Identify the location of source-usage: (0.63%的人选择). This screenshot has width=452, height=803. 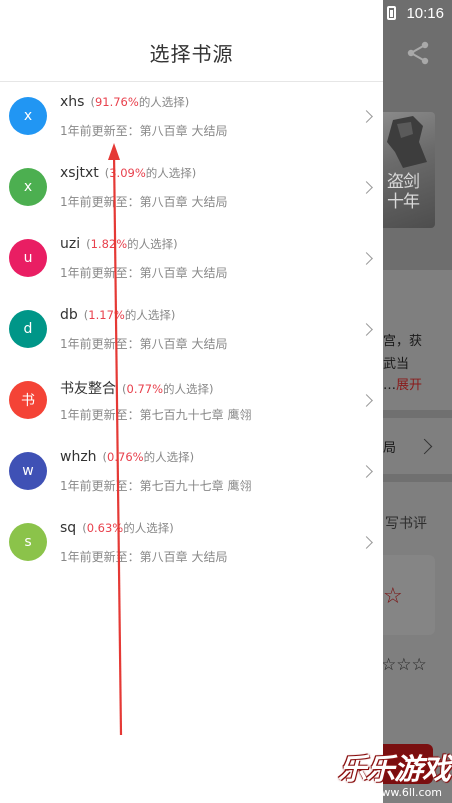
(128, 528).